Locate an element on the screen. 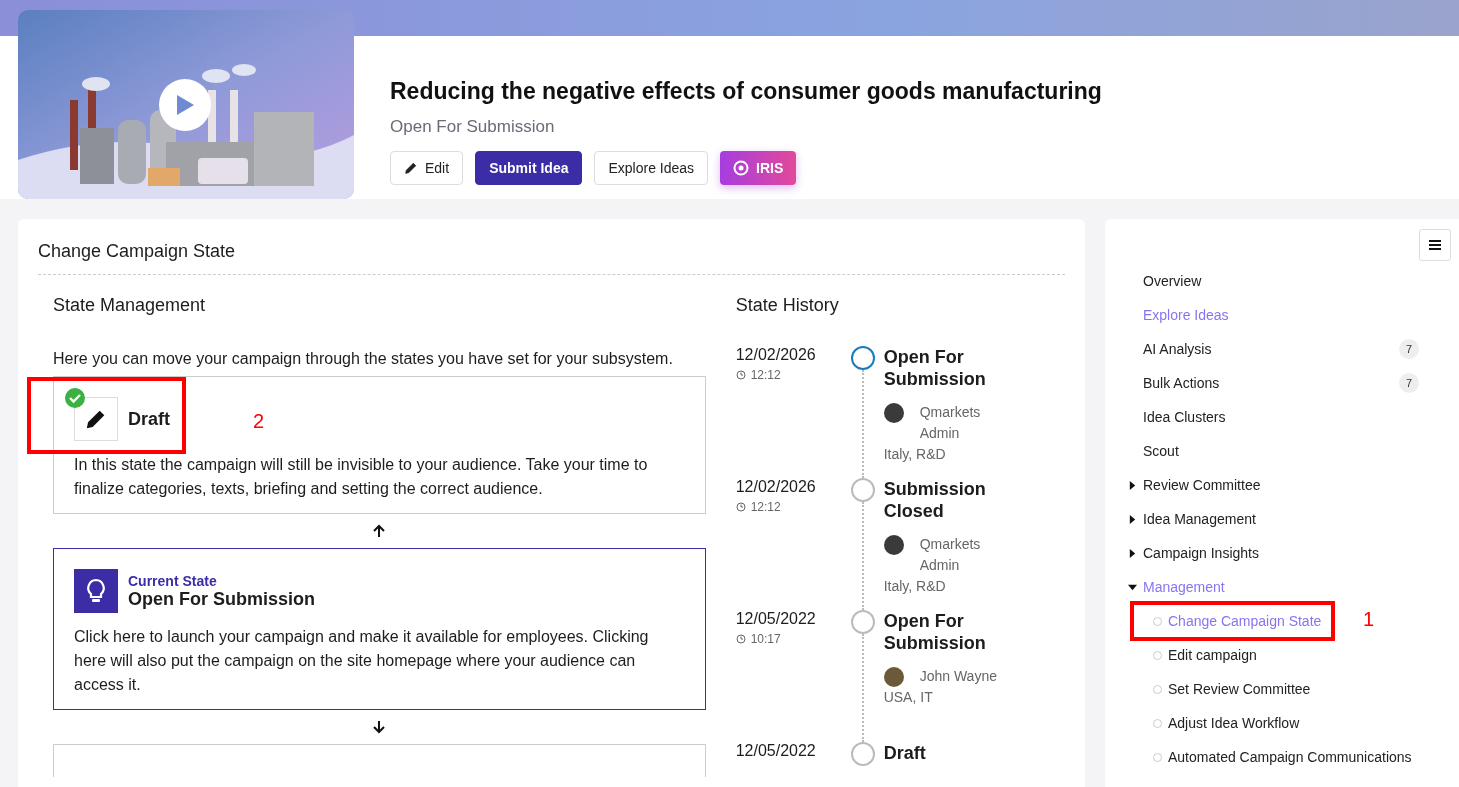 The height and width of the screenshot is (787, 1459). history-time: 10:17 is located at coordinates (765, 639).